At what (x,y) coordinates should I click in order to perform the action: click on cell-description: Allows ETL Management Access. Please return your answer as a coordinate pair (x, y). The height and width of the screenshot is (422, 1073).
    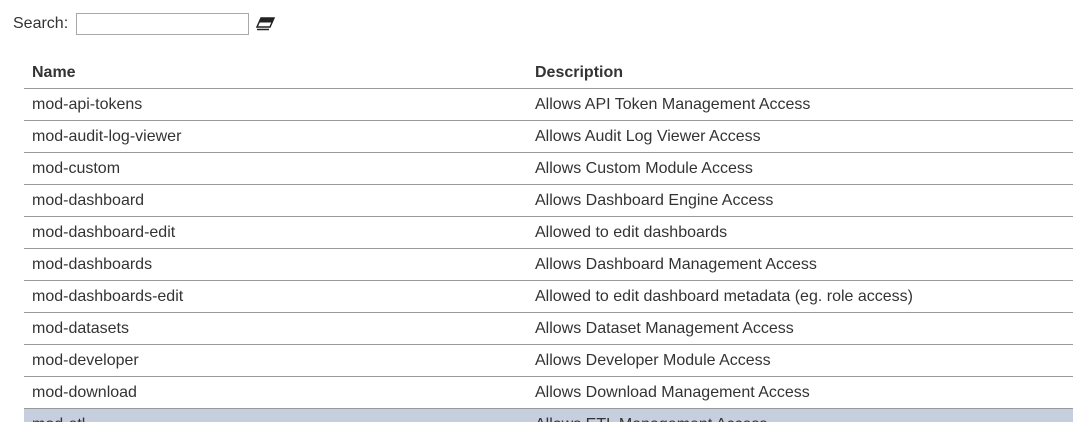
    Looking at the image, I should click on (800, 415).